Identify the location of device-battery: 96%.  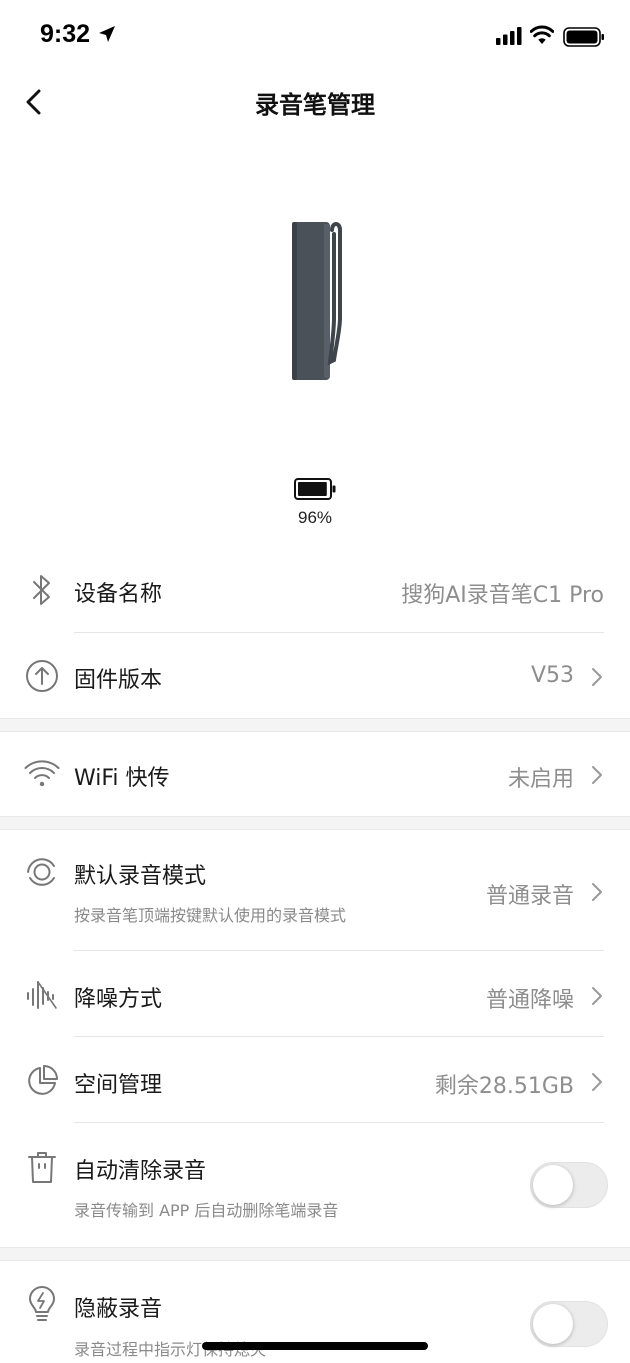
(315, 503).